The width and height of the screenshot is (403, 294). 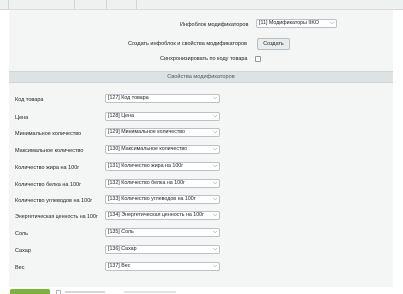 What do you see at coordinates (30, 291) in the screenshot?
I see `save-button` at bounding box center [30, 291].